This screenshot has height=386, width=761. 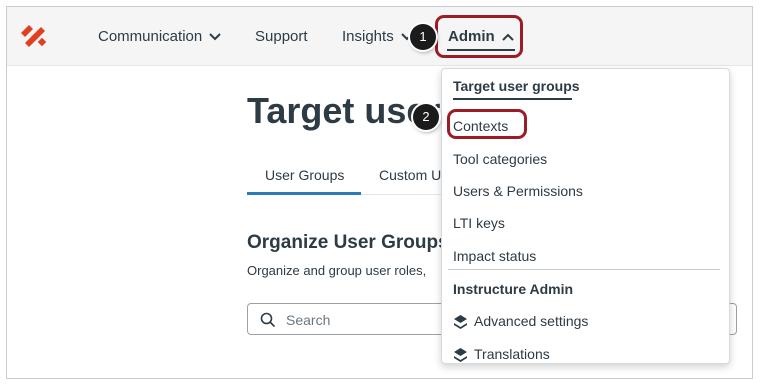 I want to click on menu-item-translations: Translations, so click(x=501, y=354).